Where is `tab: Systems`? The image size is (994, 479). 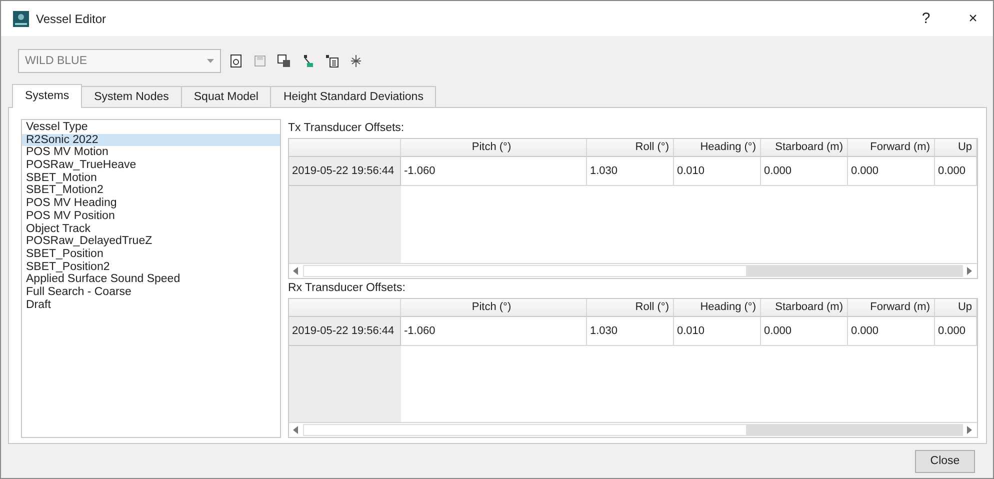
tab: Systems is located at coordinates (47, 96).